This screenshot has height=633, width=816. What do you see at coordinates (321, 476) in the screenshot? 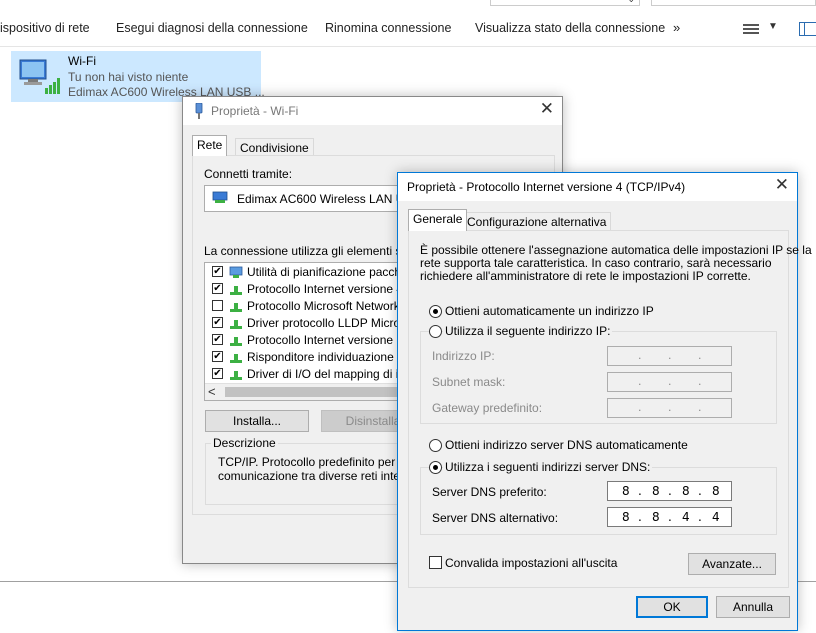
I see `description-line-2: comunicazione tra diverse reti intercon` at bounding box center [321, 476].